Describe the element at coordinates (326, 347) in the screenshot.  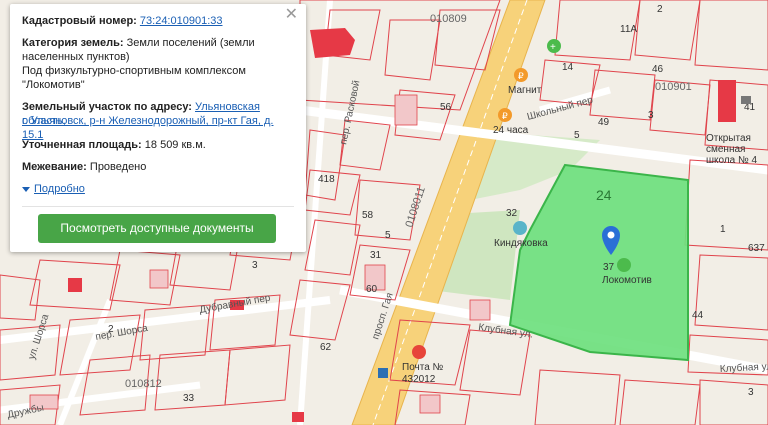
I see `svg-text: 62` at that location.